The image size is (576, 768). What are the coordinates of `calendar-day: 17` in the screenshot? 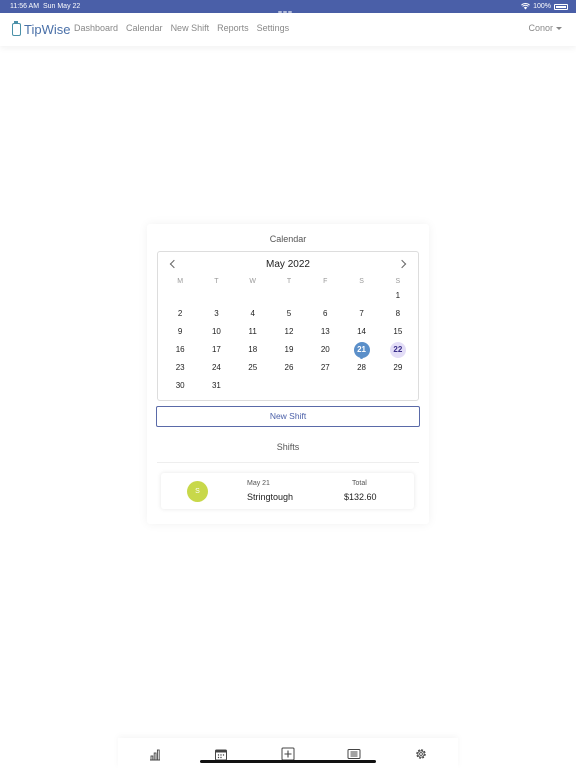 It's located at (216, 350).